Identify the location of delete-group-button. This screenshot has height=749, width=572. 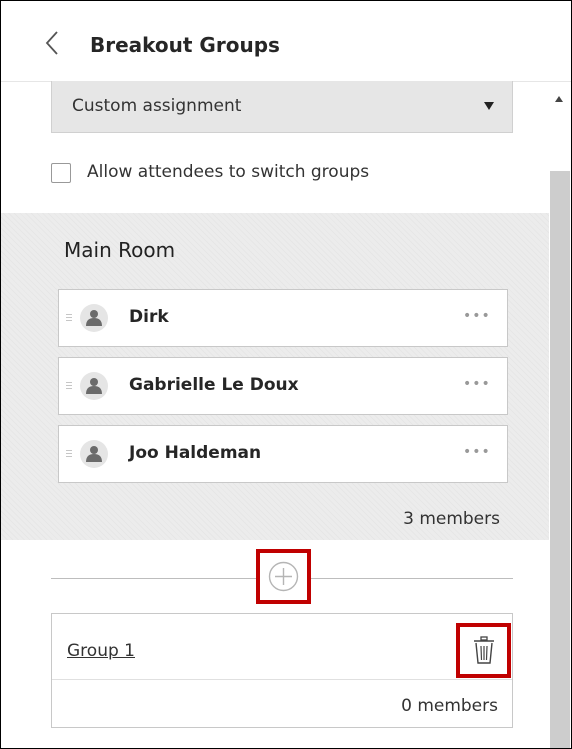
(483, 650).